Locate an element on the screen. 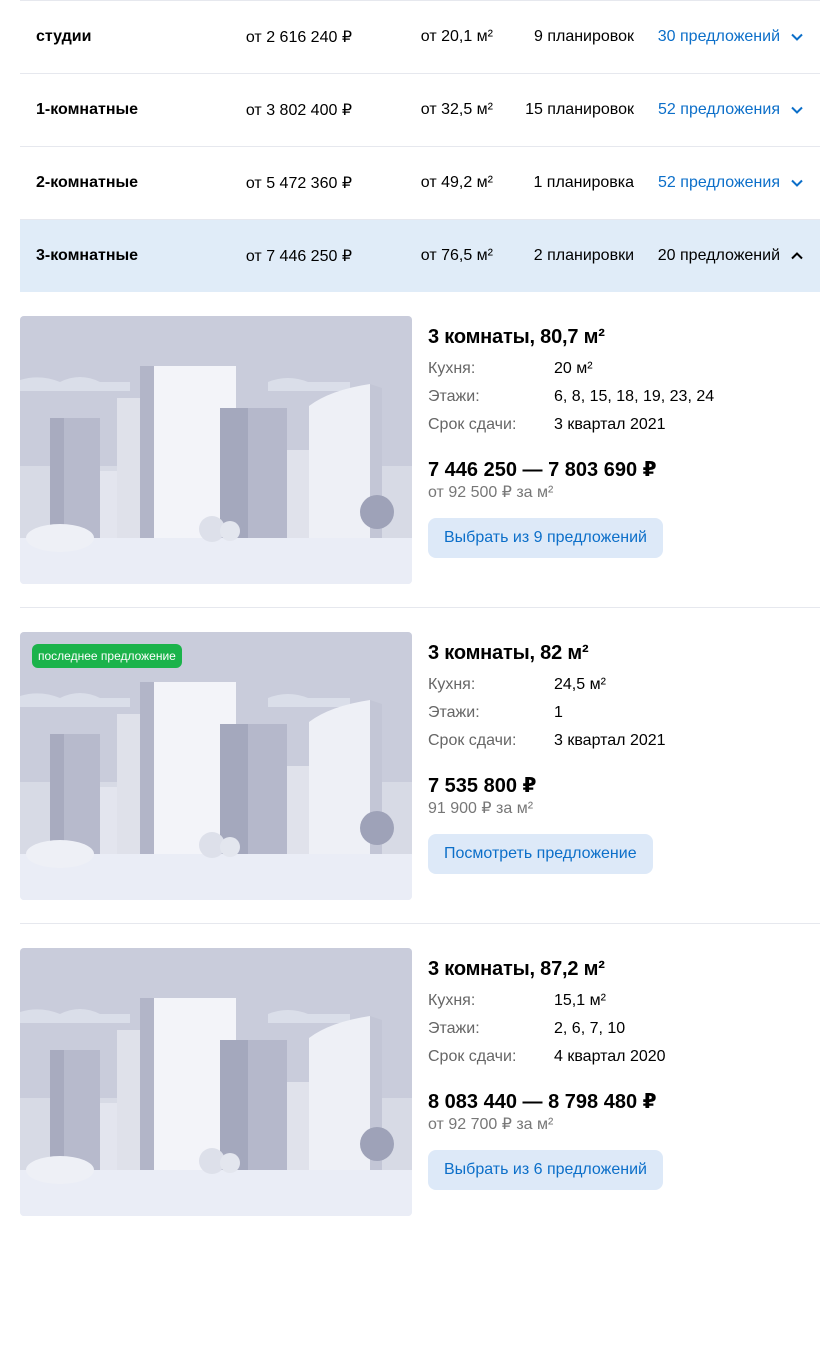 This screenshot has height=1350, width=840. deadline-value: 4 квартал 2020 is located at coordinates (610, 1056).